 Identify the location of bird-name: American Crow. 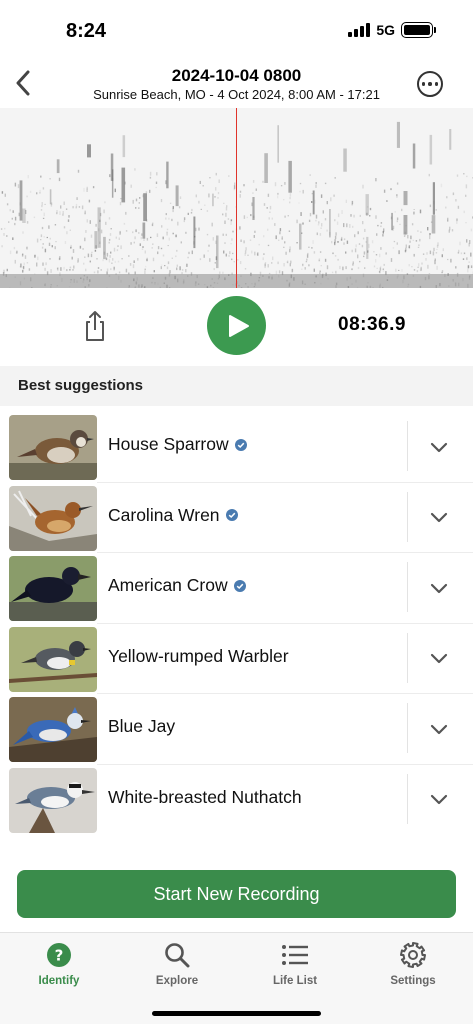
(177, 585).